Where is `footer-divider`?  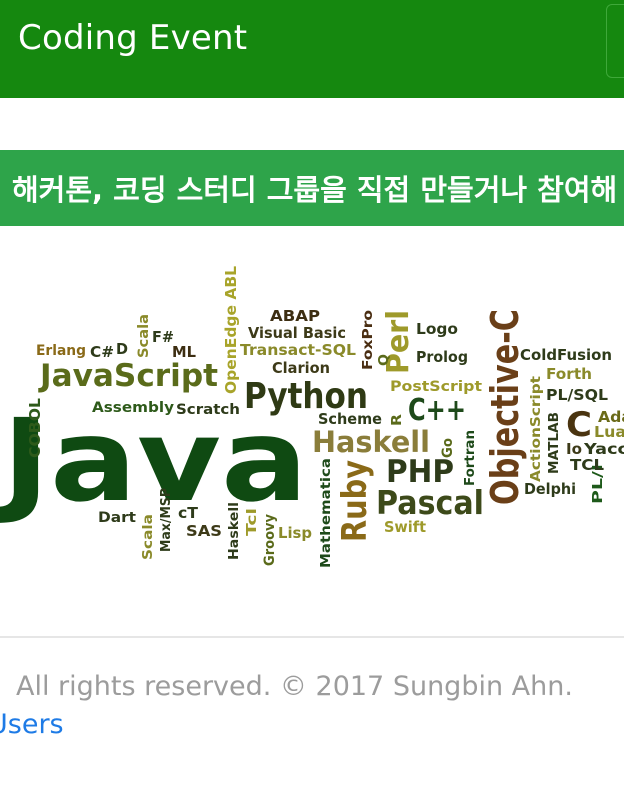
footer-divider is located at coordinates (312, 637).